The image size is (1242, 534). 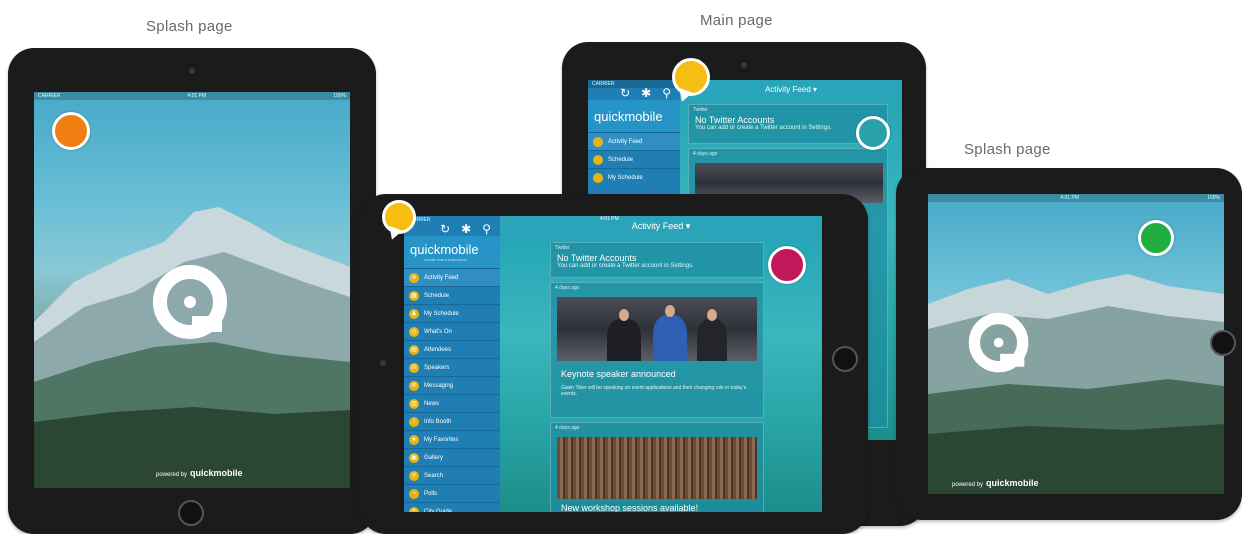 What do you see at coordinates (414, 509) in the screenshot?
I see `map-icon: ⌖` at bounding box center [414, 509].